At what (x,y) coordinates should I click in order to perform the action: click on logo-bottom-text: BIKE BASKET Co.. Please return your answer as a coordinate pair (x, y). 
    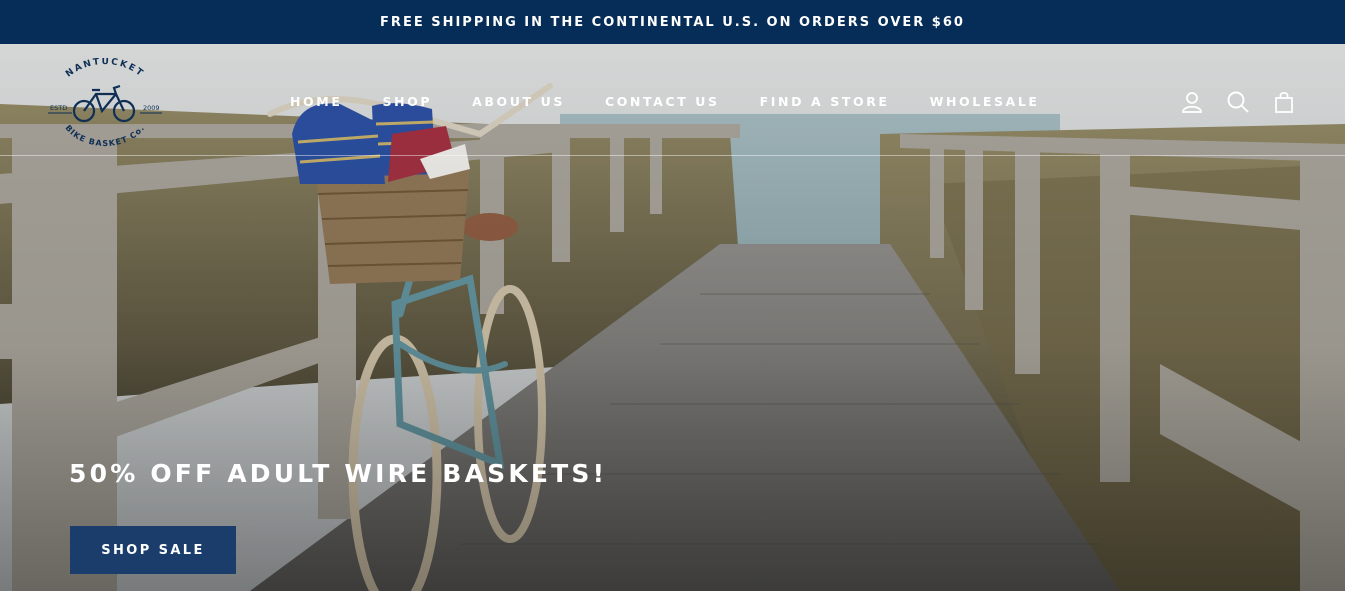
    Looking at the image, I should click on (104, 135).